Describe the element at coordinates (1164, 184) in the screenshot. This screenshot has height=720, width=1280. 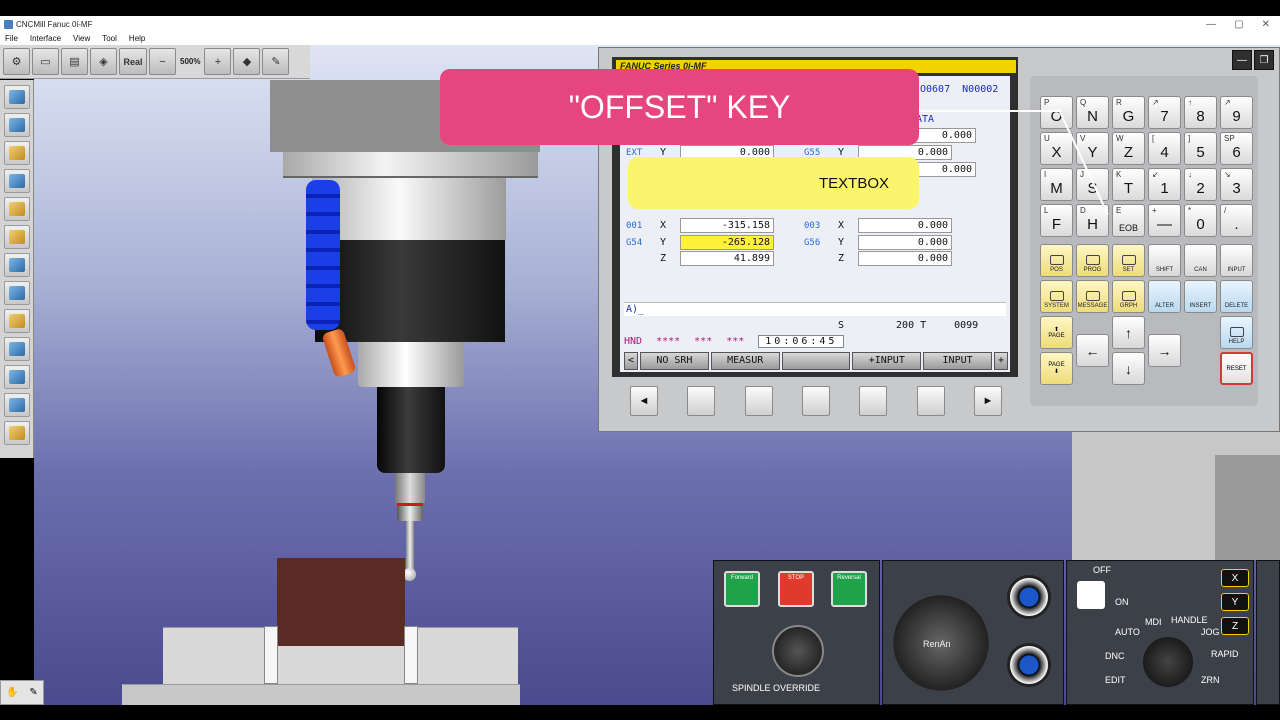
I see `key-2-3: ↙ 1` at that location.